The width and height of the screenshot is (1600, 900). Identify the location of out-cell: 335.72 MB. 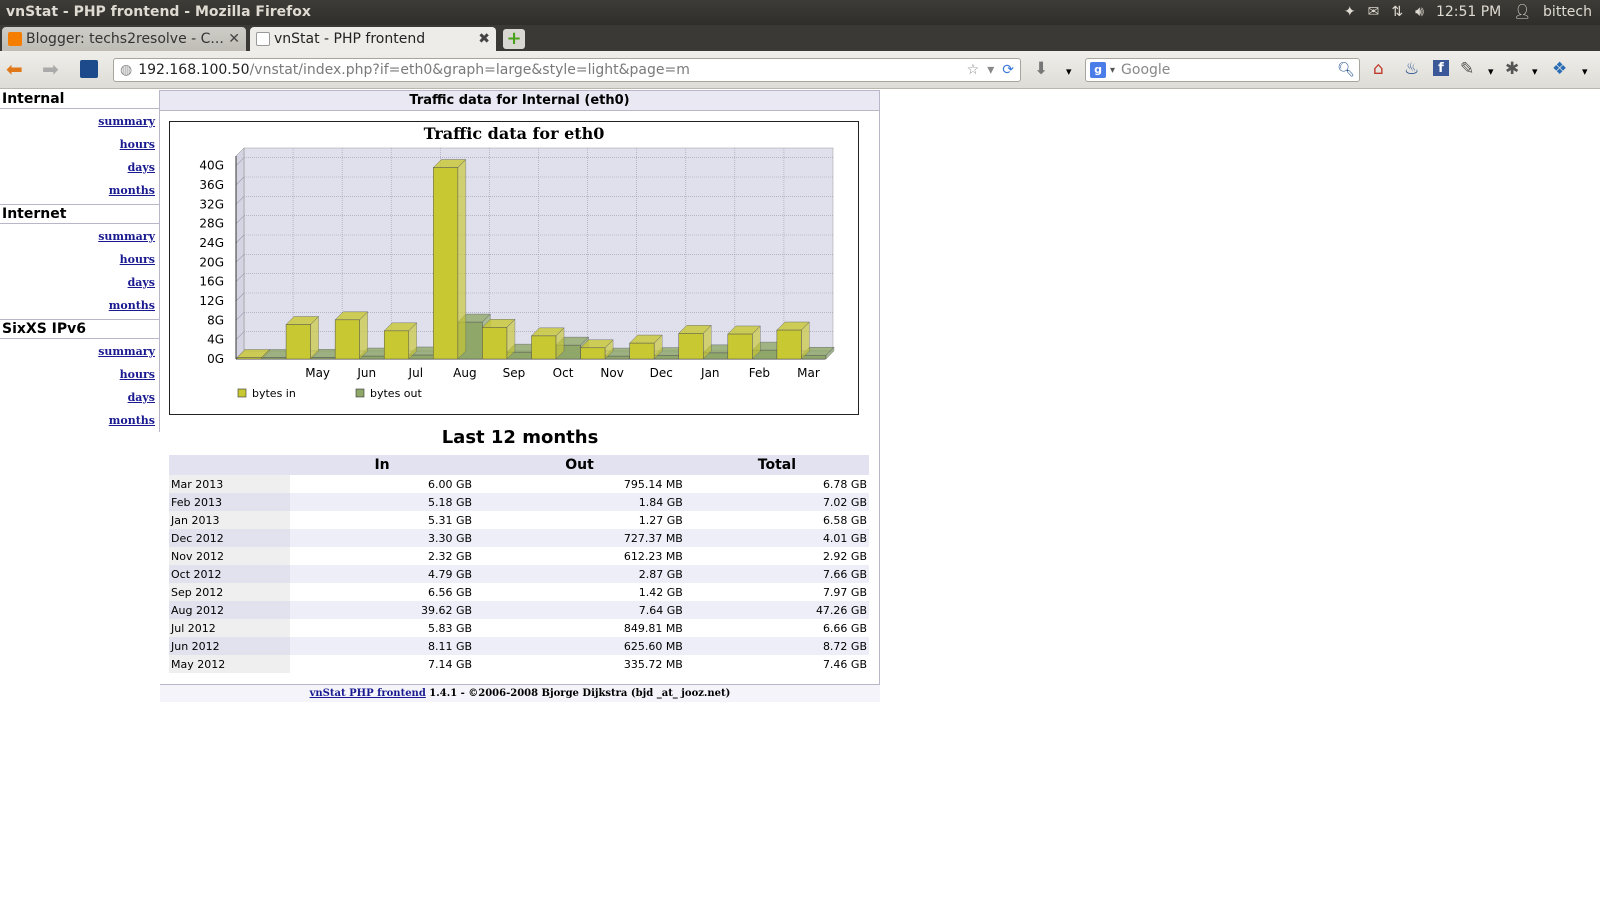
(579, 664).